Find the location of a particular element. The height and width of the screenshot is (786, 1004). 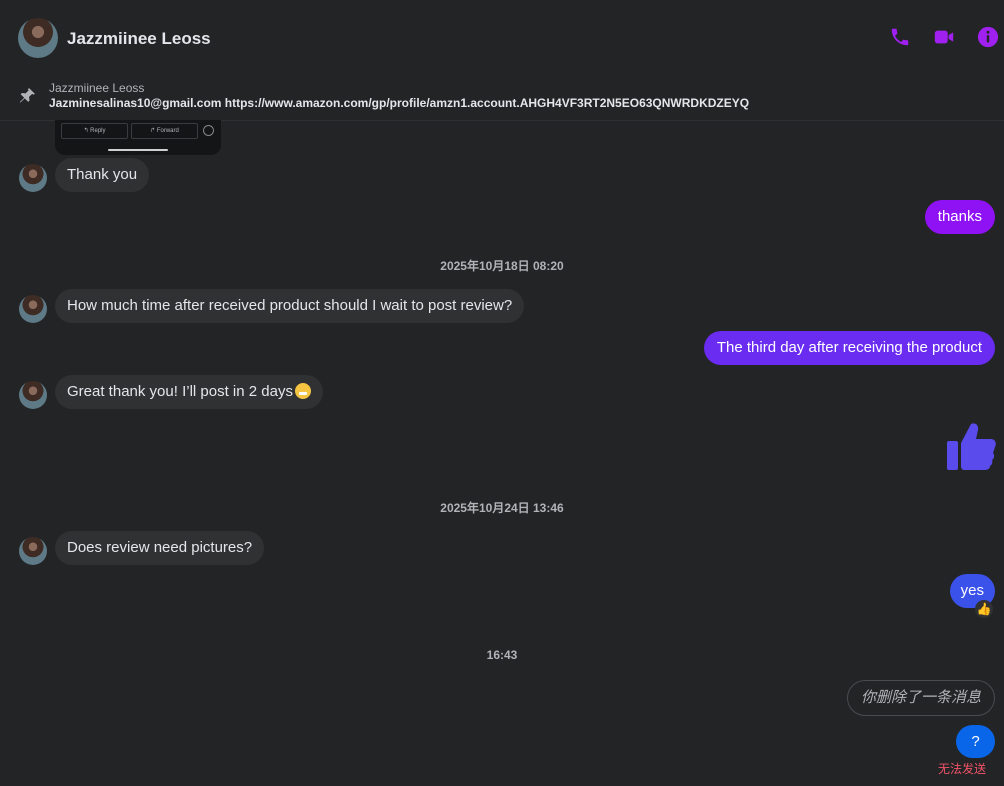

deleted-message-notice: 你删除了一条消息 is located at coordinates (920, 698).